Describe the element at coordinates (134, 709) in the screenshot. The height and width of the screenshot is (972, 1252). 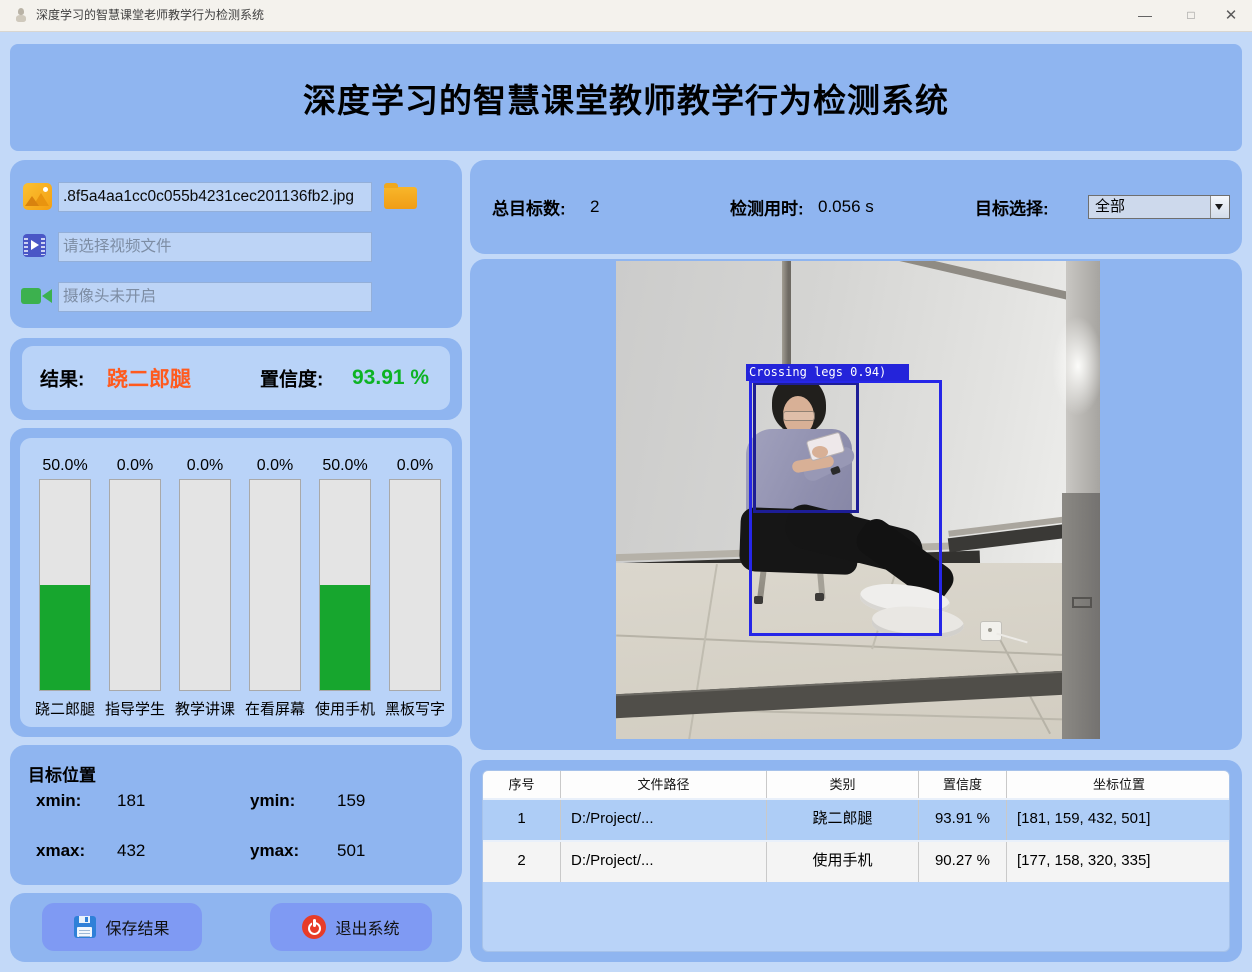
I see `bar-label: 指导学生` at that location.